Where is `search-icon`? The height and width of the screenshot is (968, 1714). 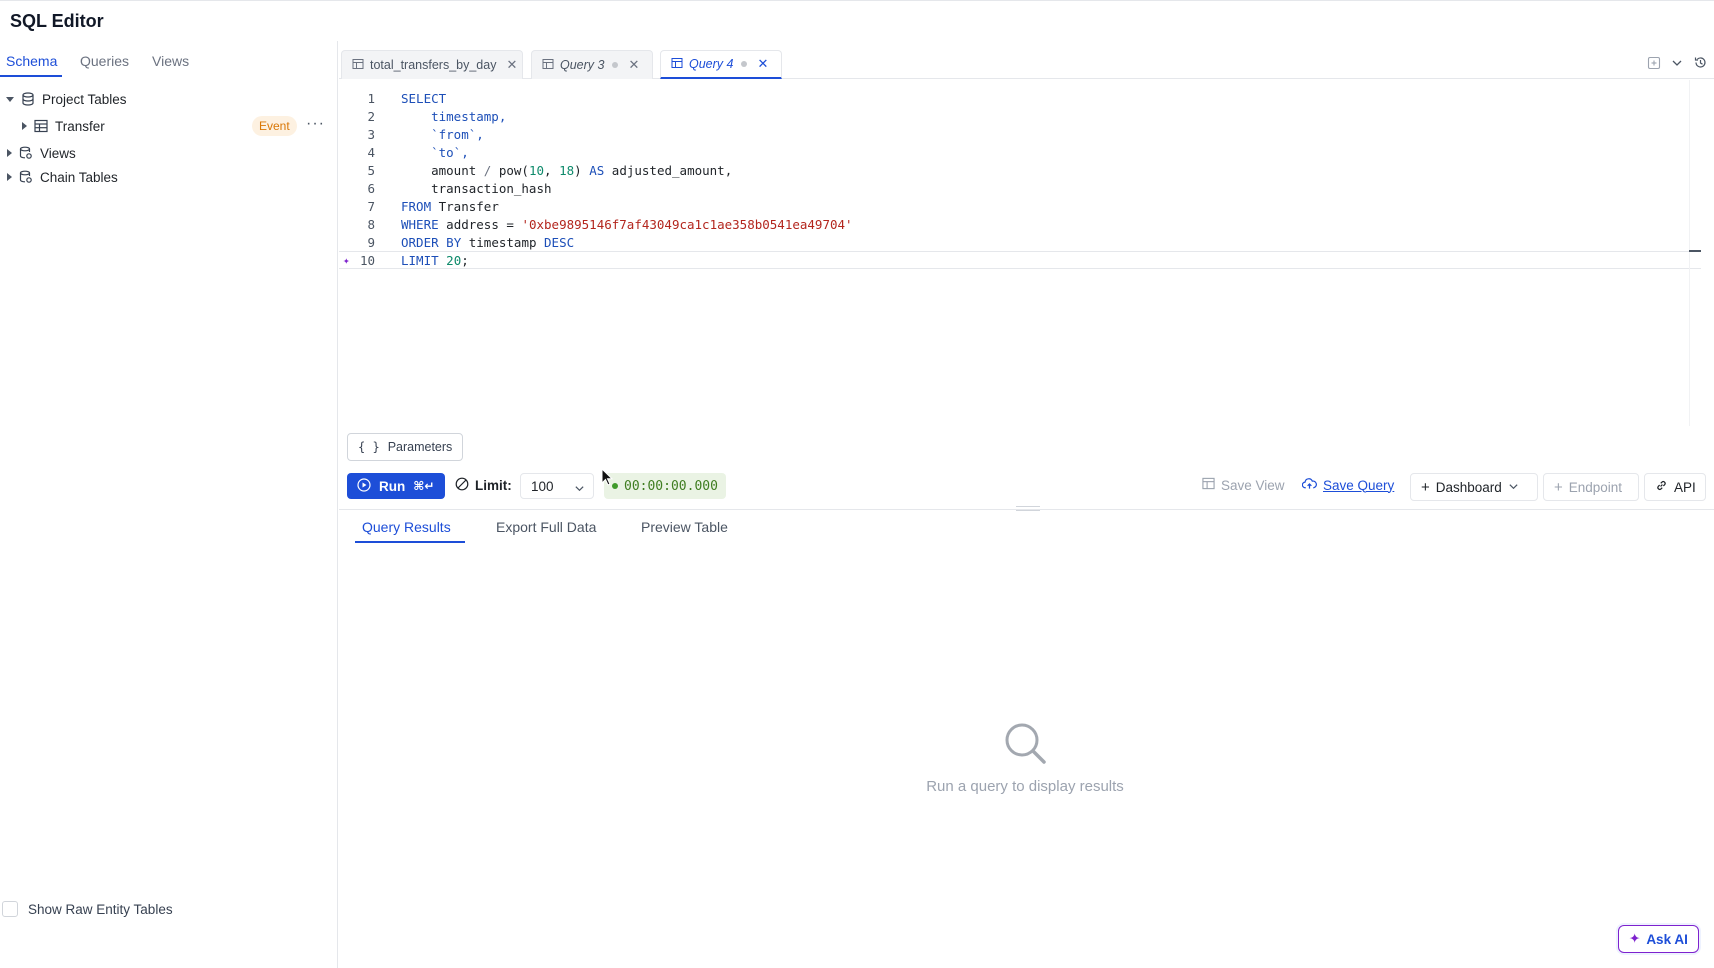
search-icon is located at coordinates (1025, 747).